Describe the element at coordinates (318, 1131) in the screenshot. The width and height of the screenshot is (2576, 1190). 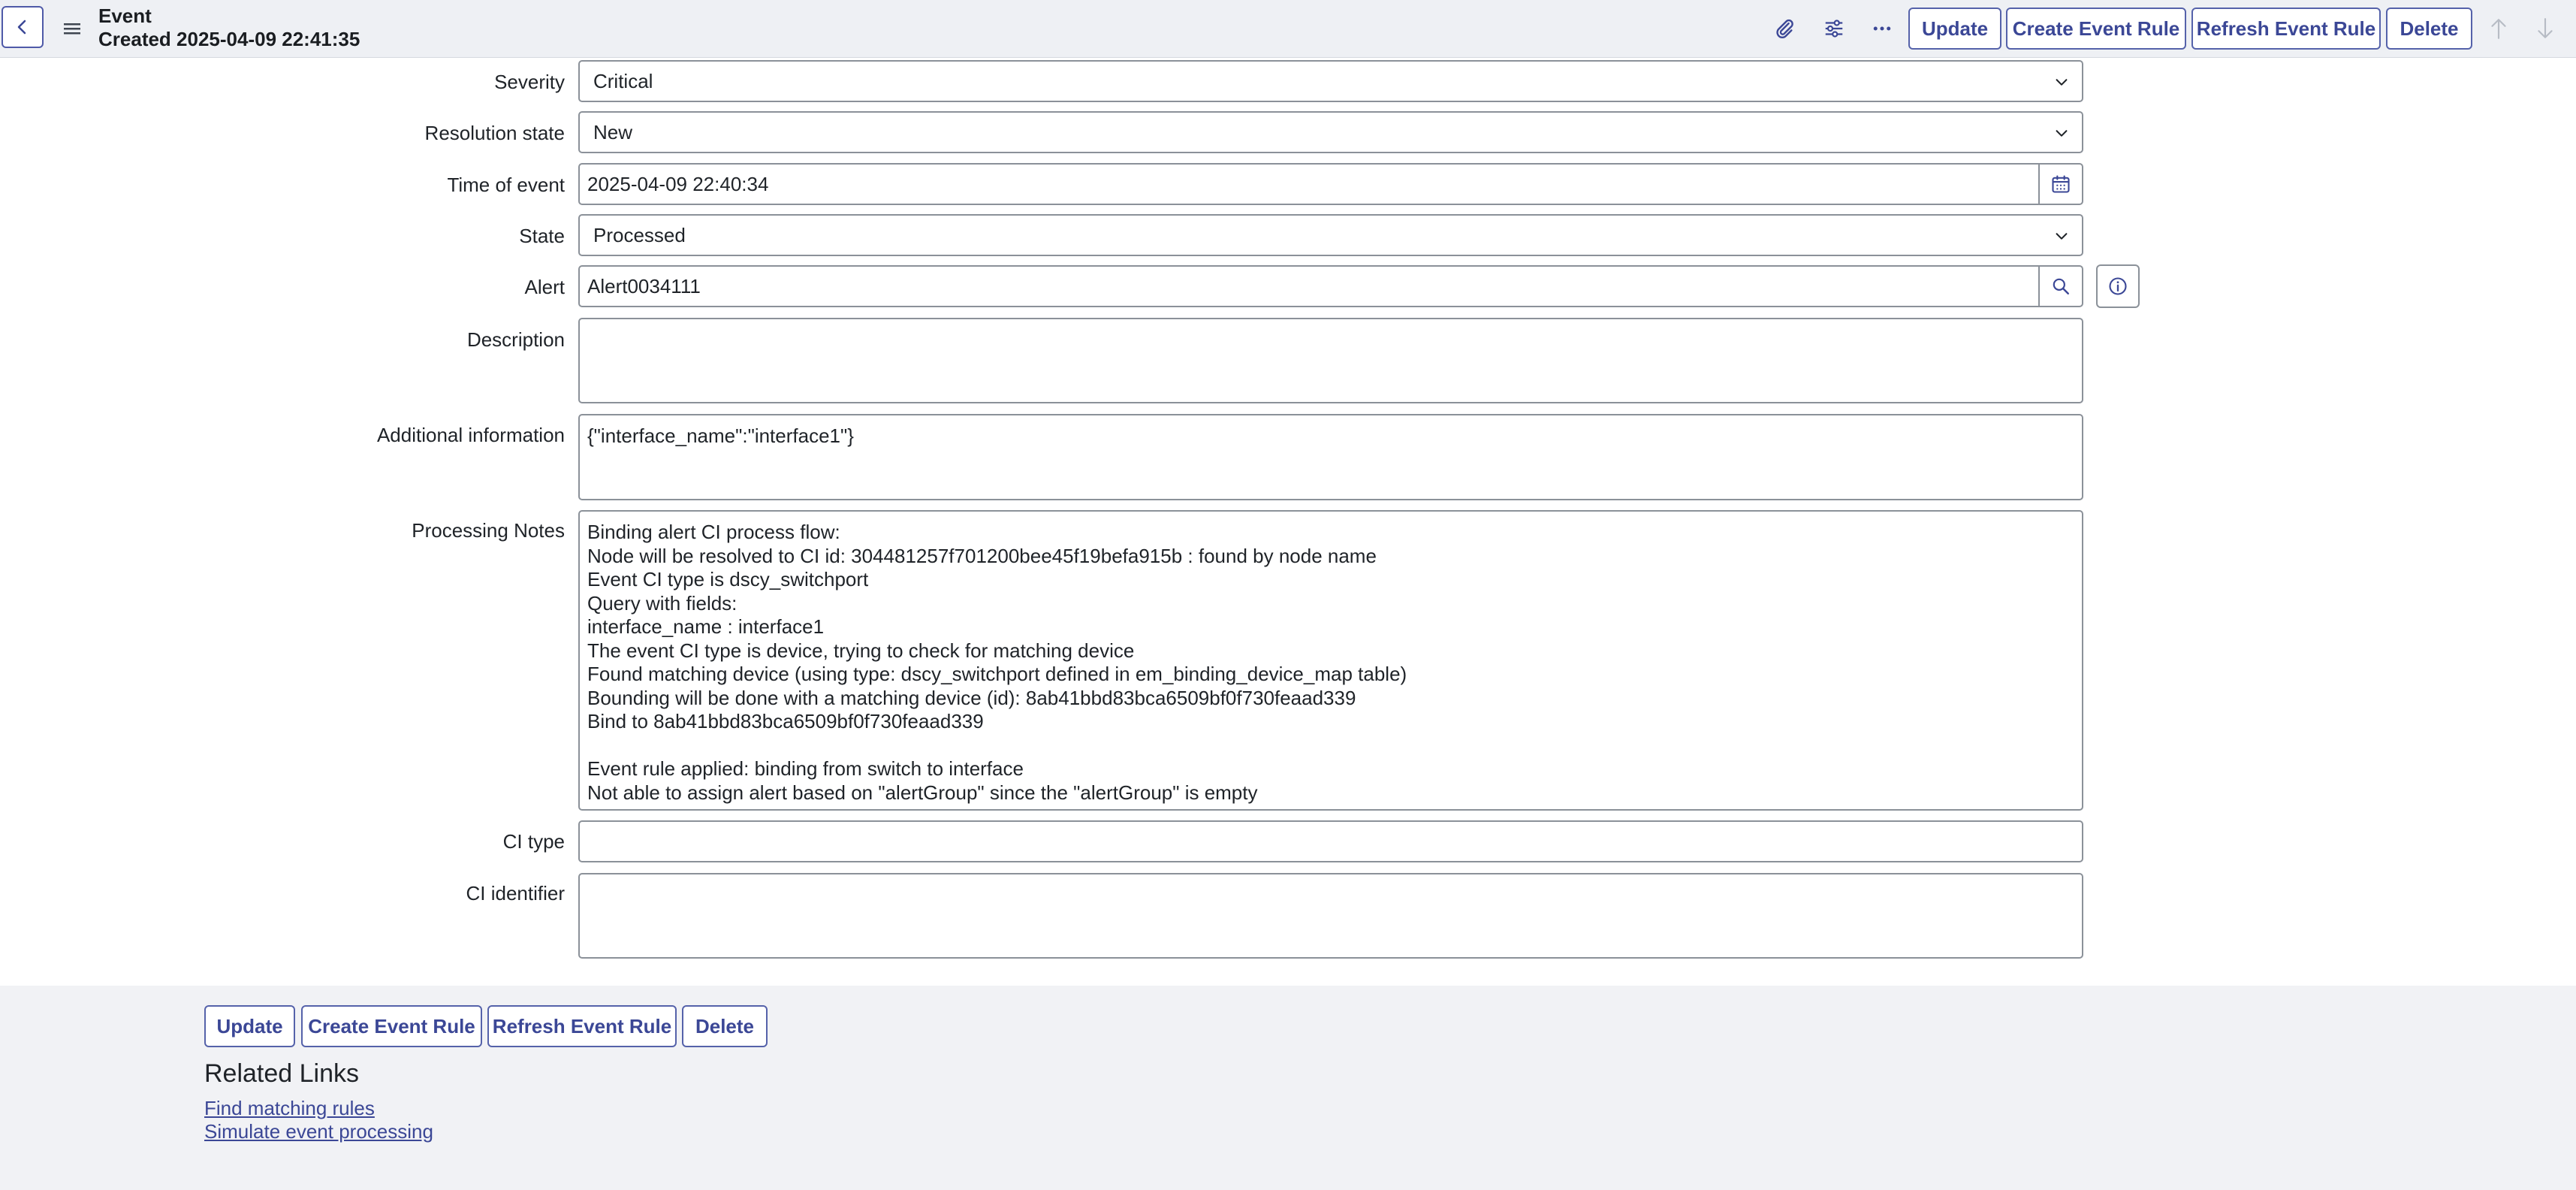
I see `simulate-event-processing-link: Simulate event processing` at that location.